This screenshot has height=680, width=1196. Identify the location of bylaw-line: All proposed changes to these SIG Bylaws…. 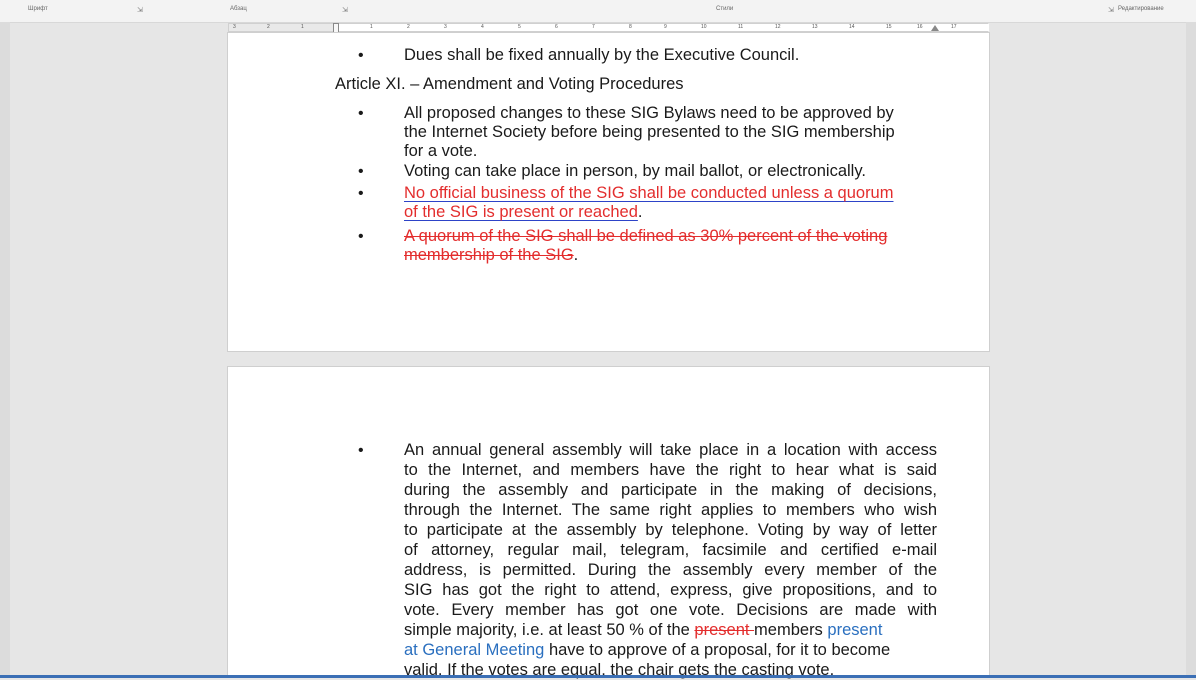
(649, 113).